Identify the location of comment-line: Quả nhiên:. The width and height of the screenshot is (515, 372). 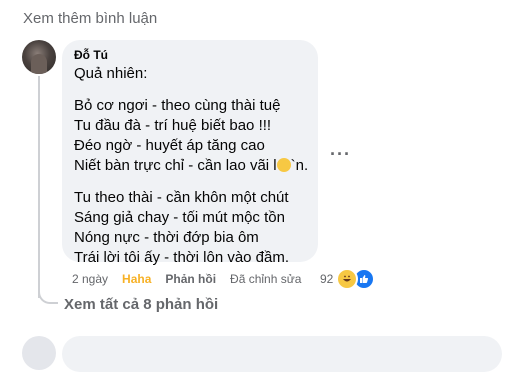
(111, 73).